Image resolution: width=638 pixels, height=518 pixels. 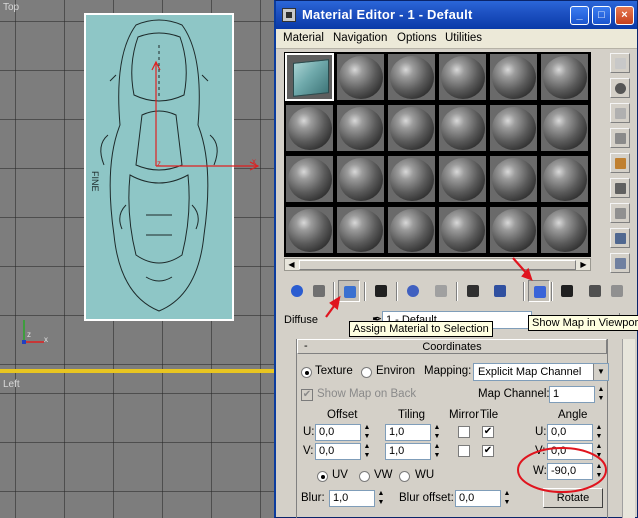 What do you see at coordinates (473, 291) in the screenshot?
I see `put-to-library-button` at bounding box center [473, 291].